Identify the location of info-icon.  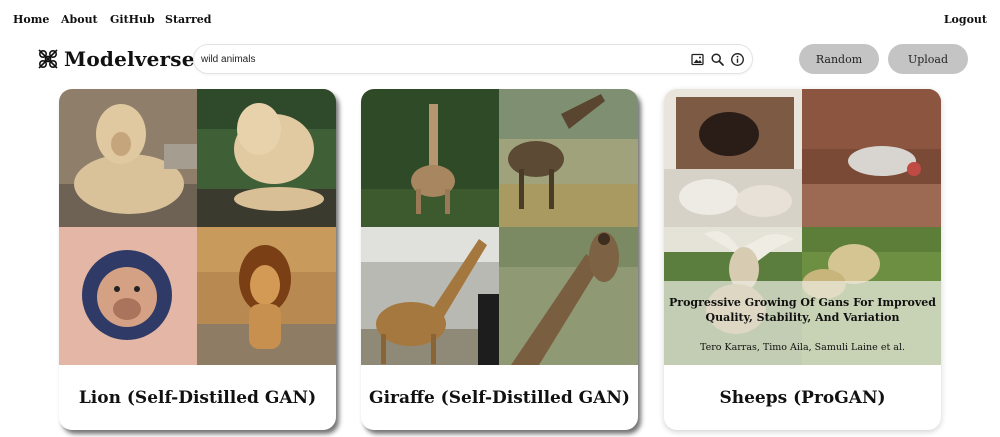
(737, 59).